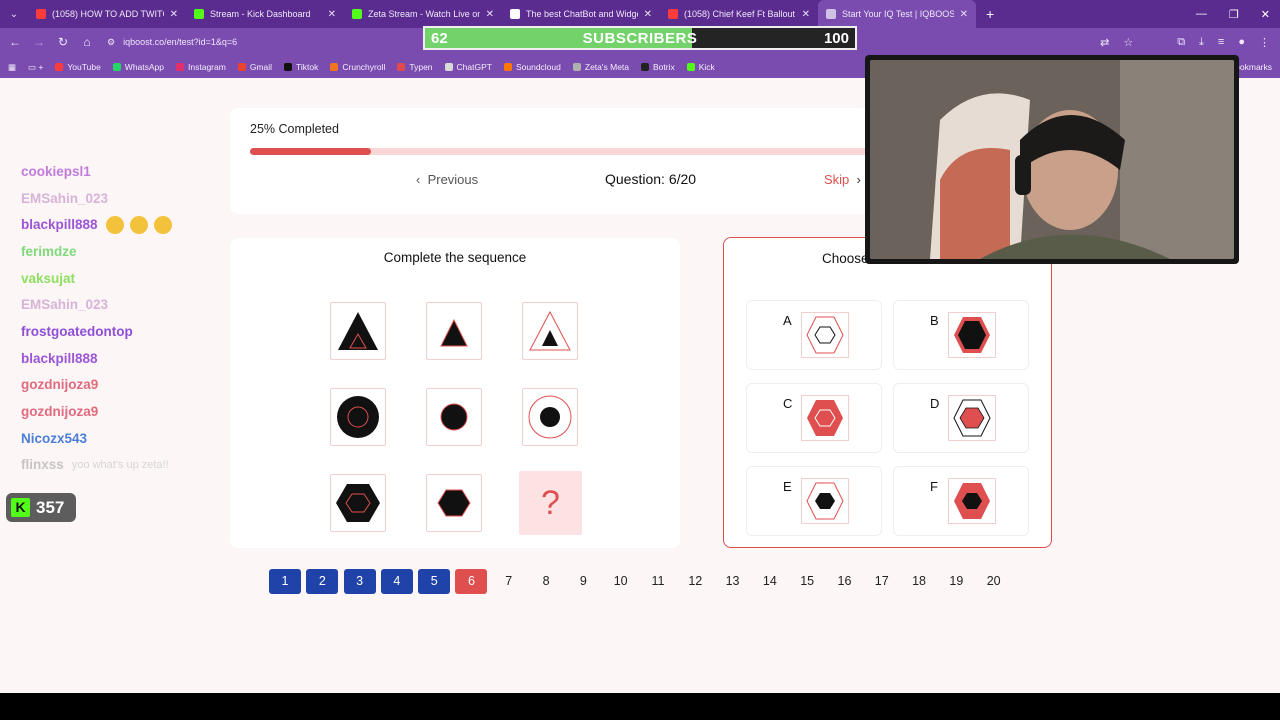 The height and width of the screenshot is (720, 1280). What do you see at coordinates (814, 335) in the screenshot?
I see `option-a: A` at bounding box center [814, 335].